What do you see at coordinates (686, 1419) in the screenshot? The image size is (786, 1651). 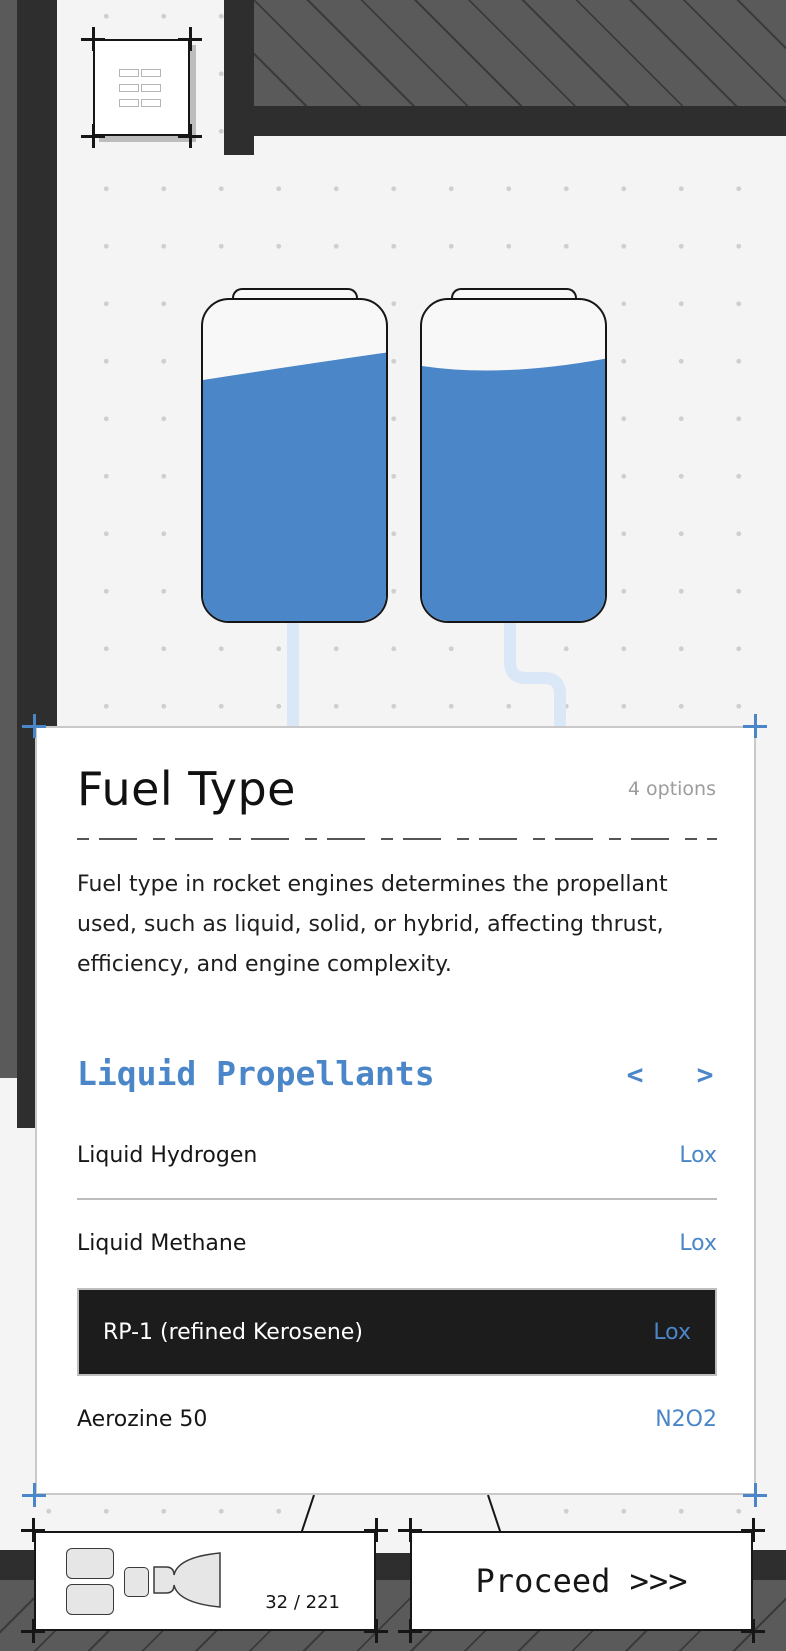 I see `option-oxidizer: N2O2` at bounding box center [686, 1419].